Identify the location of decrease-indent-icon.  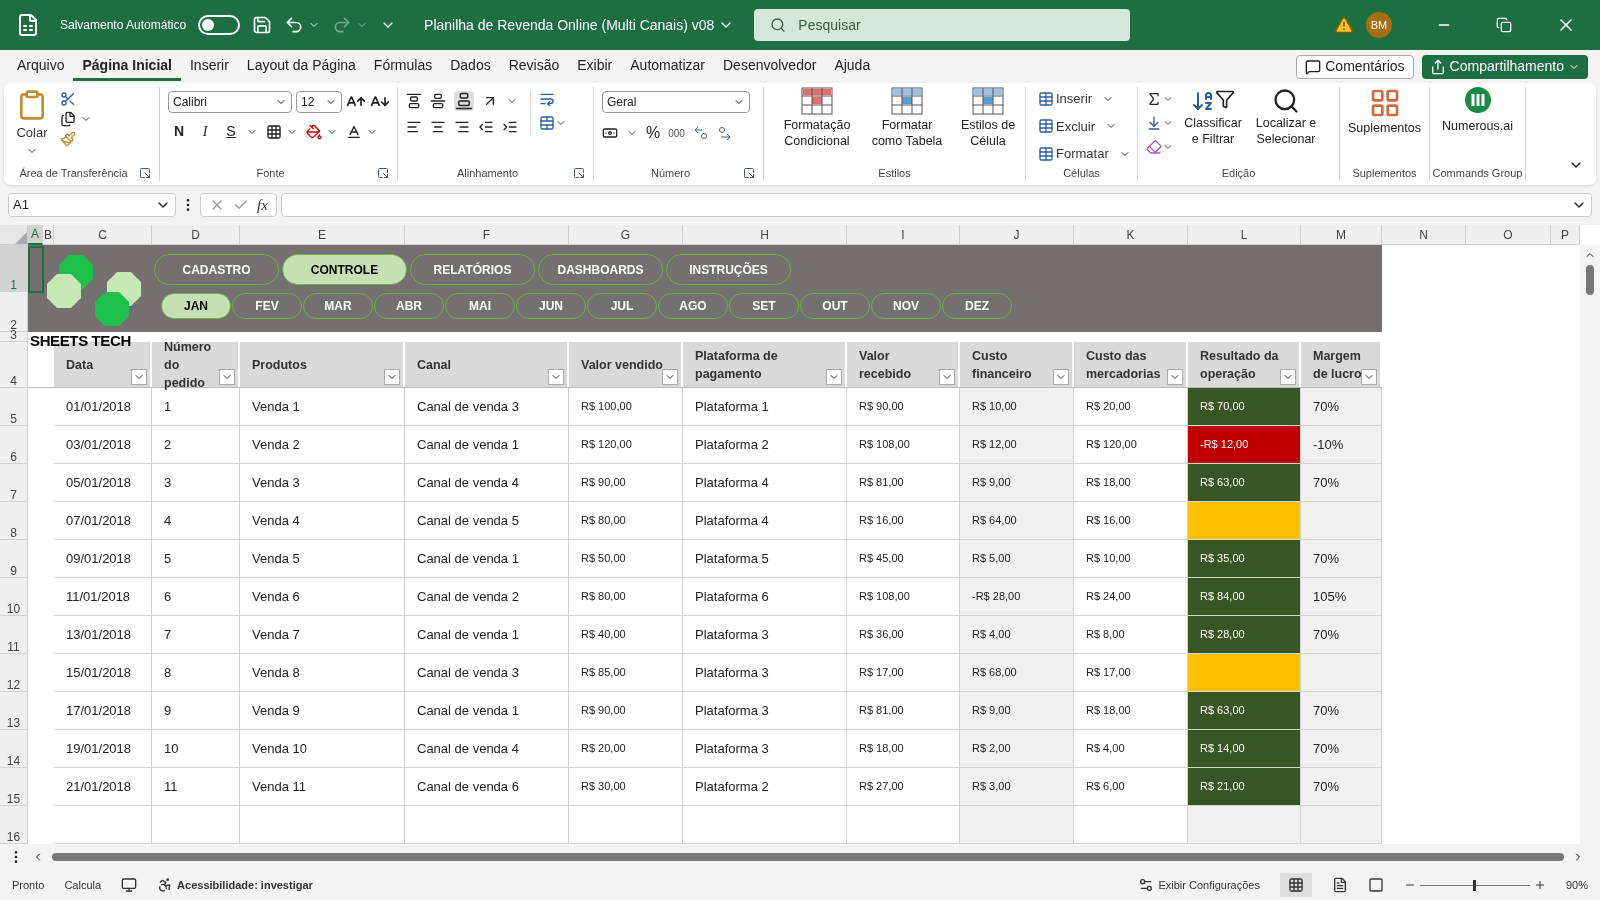
(486, 127).